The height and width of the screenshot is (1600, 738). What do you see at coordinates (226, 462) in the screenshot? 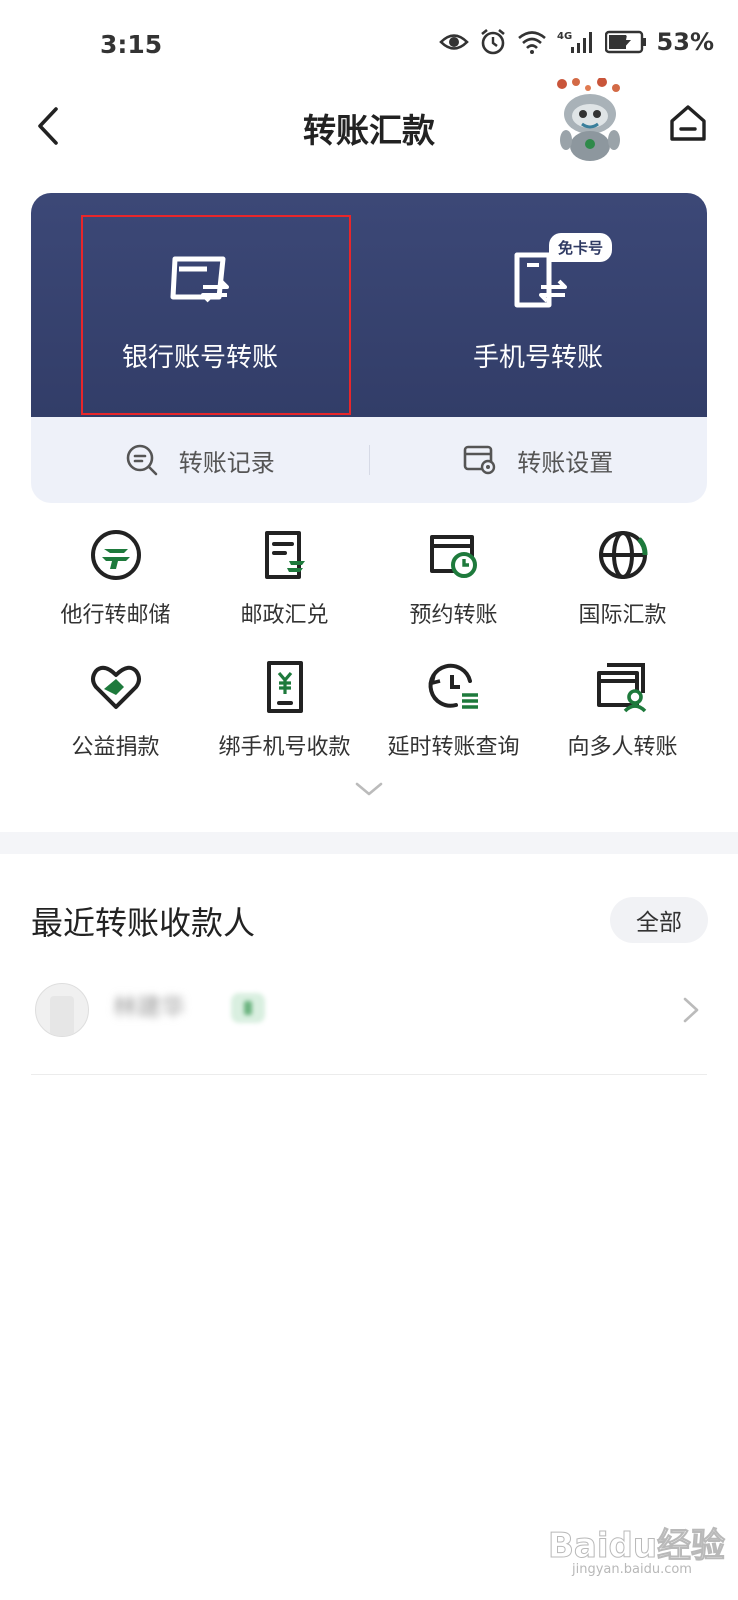
I see `transfer-records-label: 转账记录` at bounding box center [226, 462].